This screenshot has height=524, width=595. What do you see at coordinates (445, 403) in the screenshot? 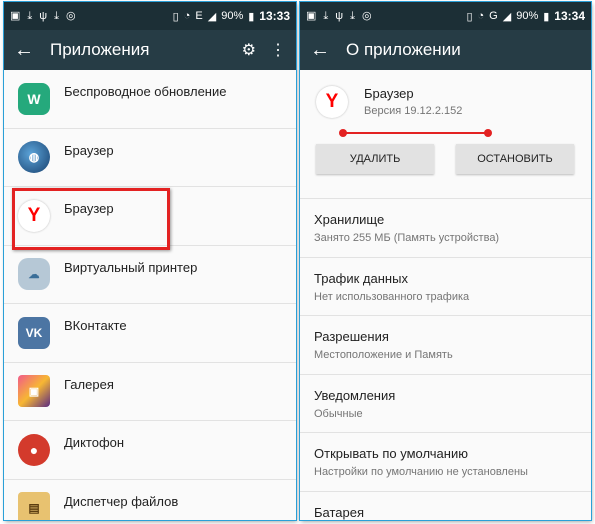
I see `setting-notifications: Уведомления Обычные` at bounding box center [445, 403].